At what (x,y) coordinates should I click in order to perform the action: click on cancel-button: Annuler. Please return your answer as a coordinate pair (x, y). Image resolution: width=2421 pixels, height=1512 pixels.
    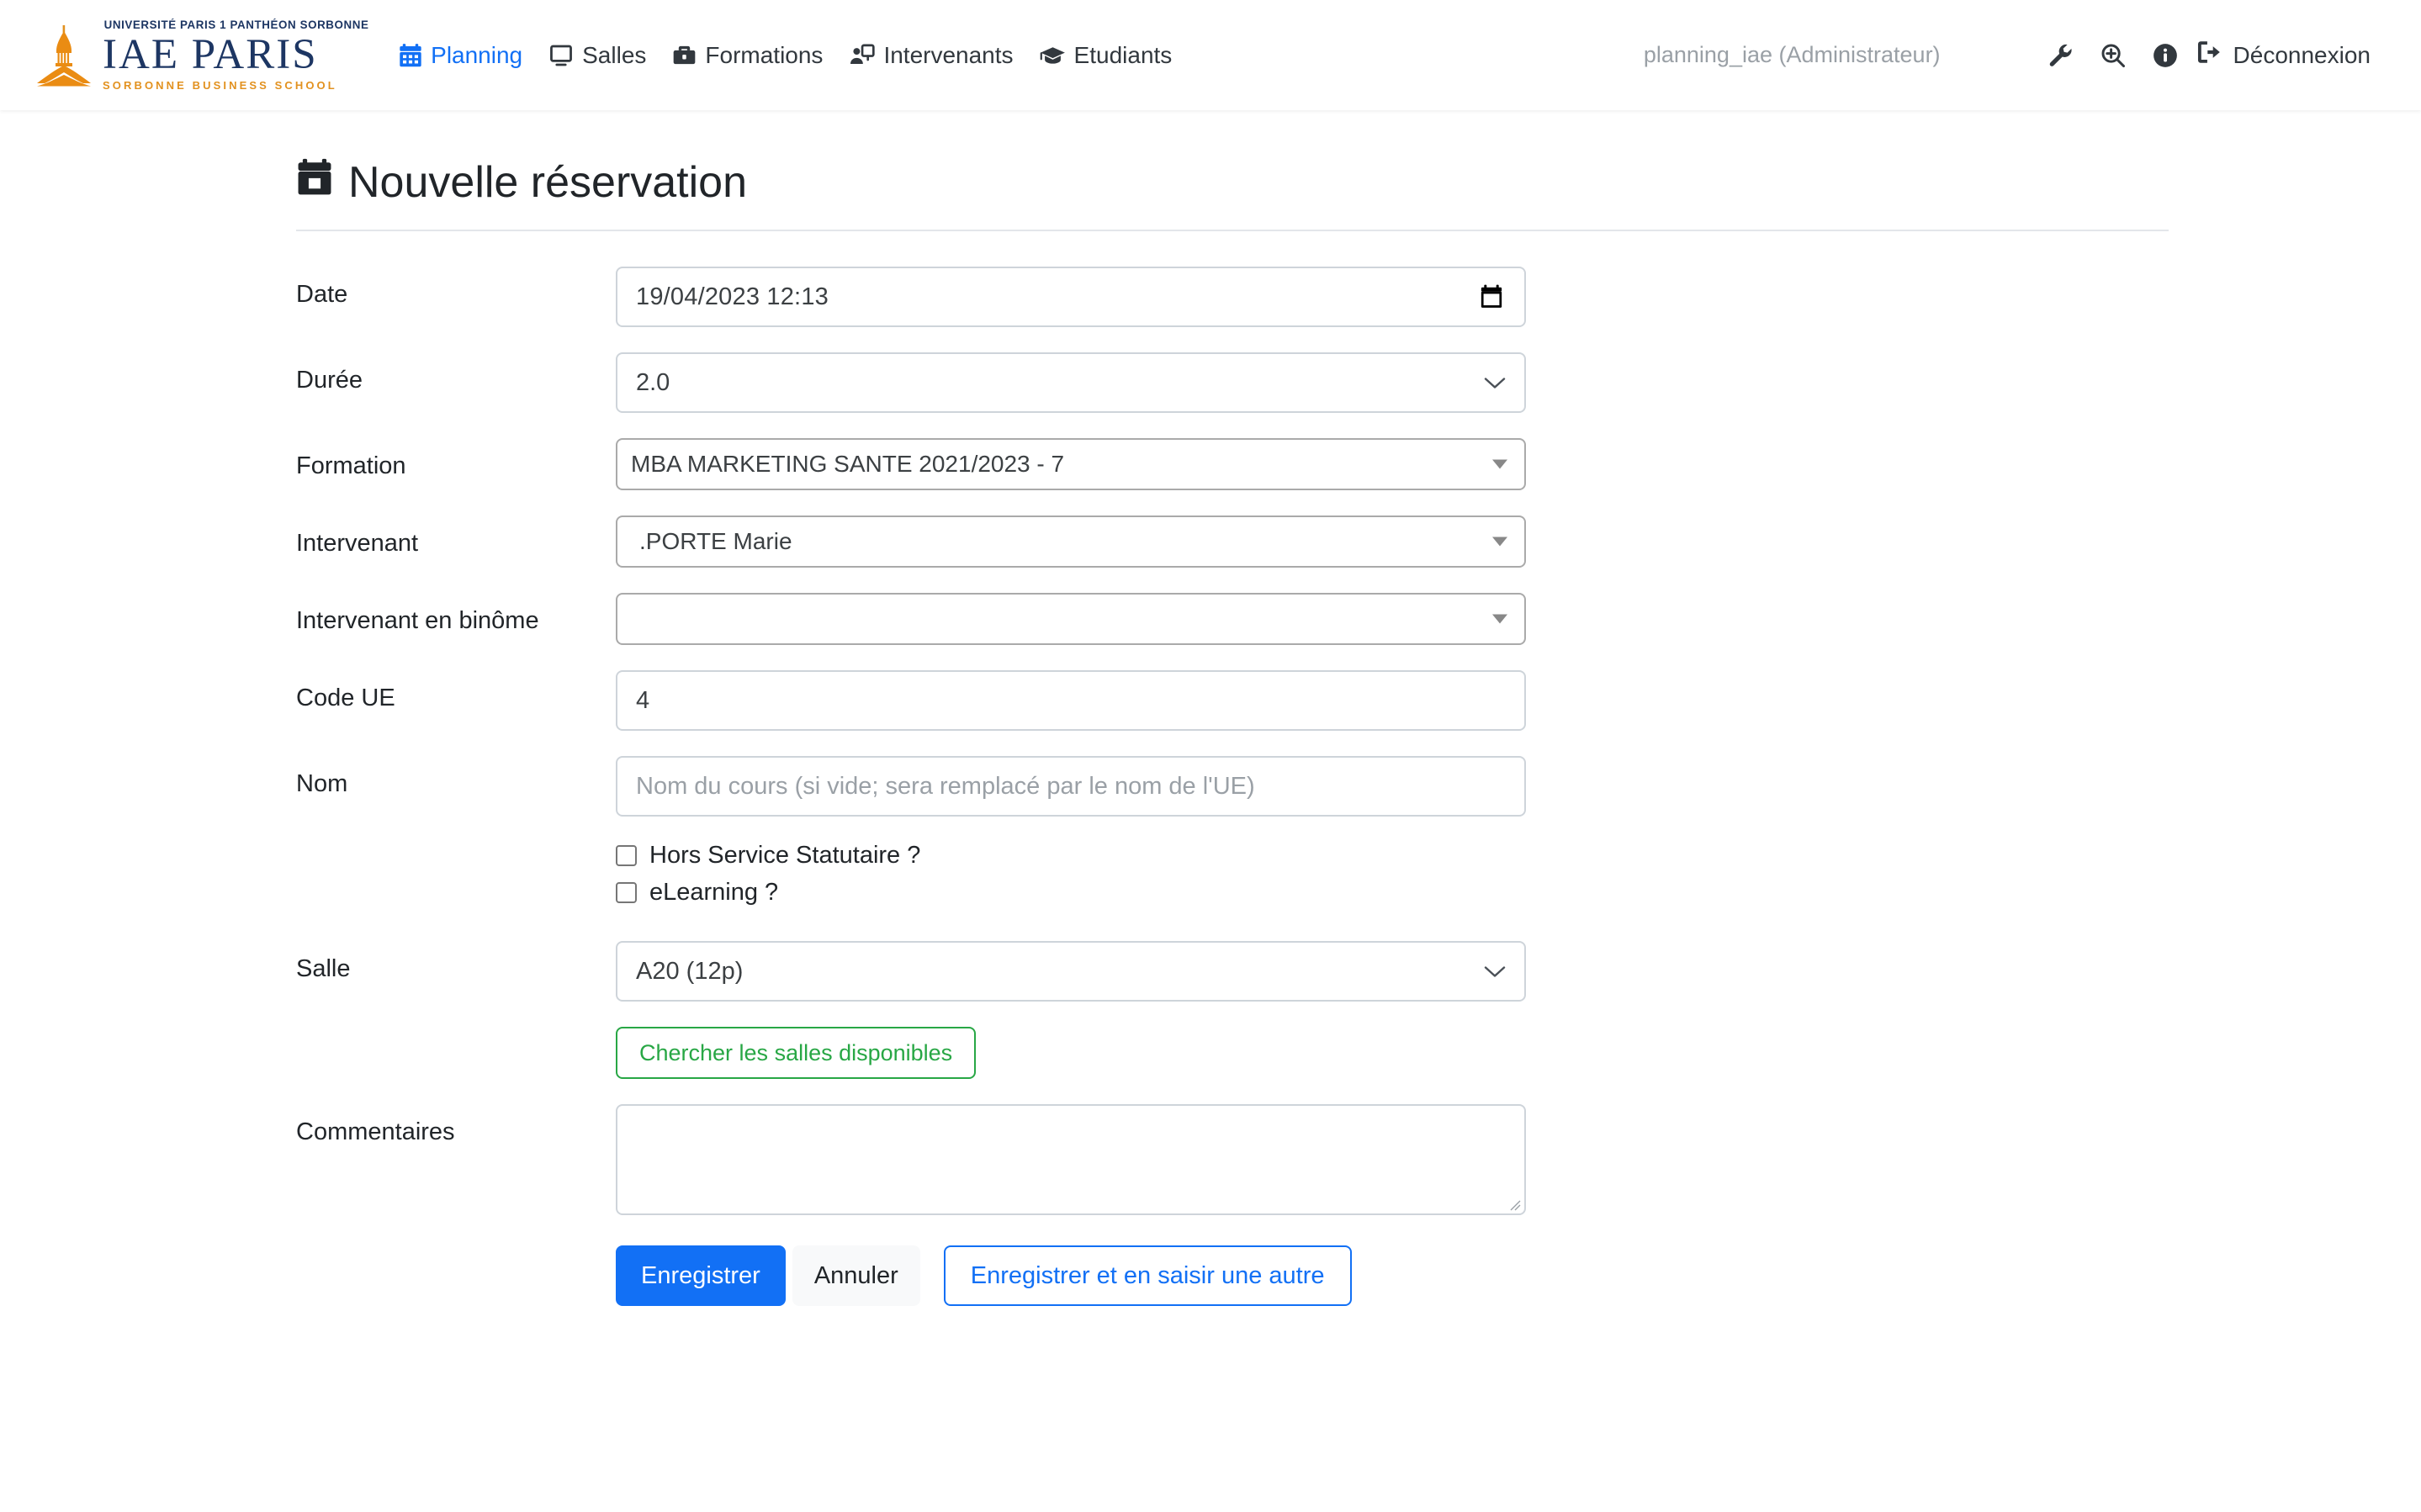
    Looking at the image, I should click on (856, 1275).